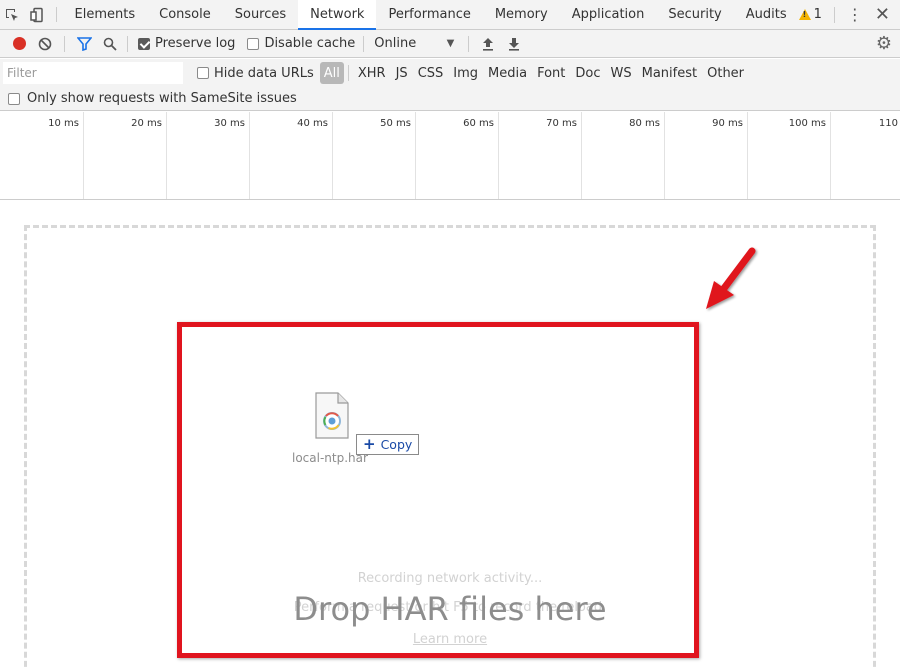  Describe the element at coordinates (14, 98) in the screenshot. I see `samesite-check` at that location.